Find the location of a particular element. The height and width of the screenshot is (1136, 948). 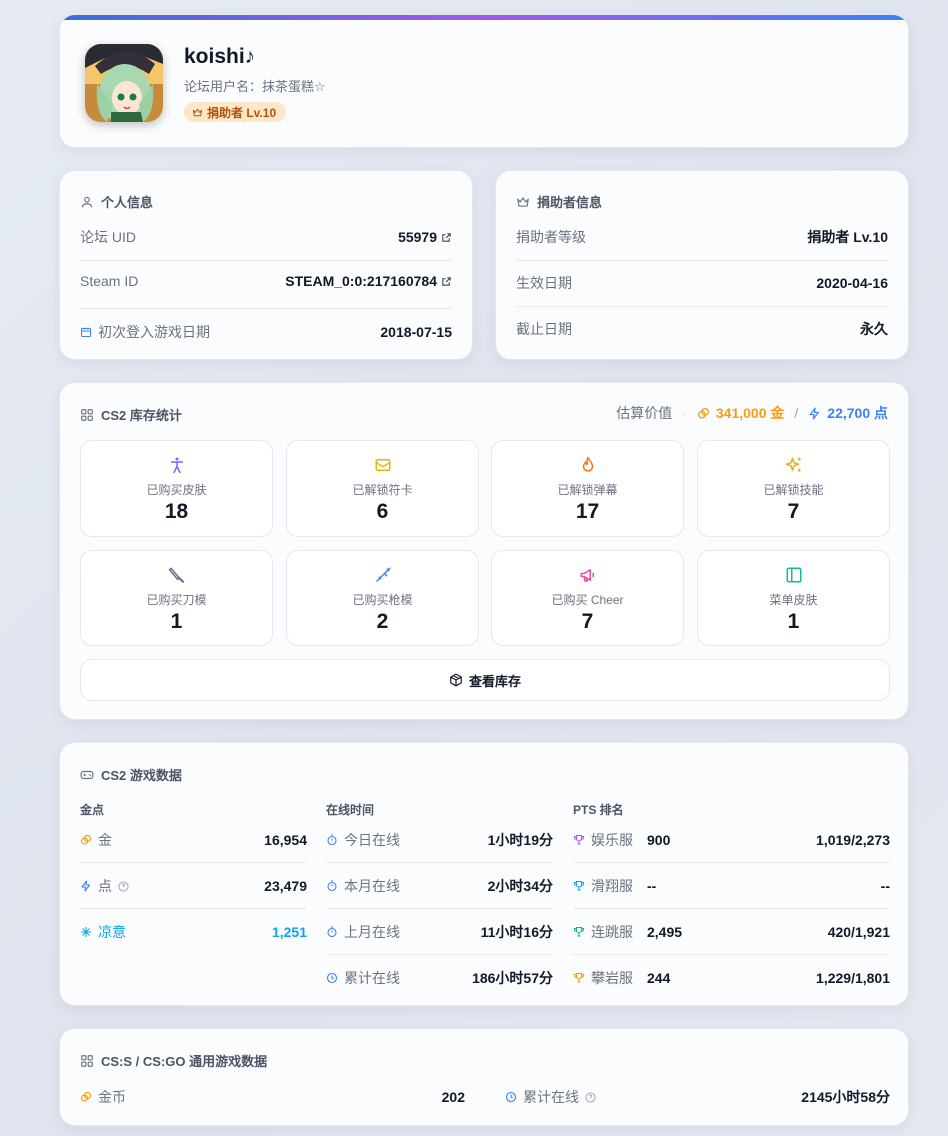

end-date-label: 截止日期 is located at coordinates (544, 329).